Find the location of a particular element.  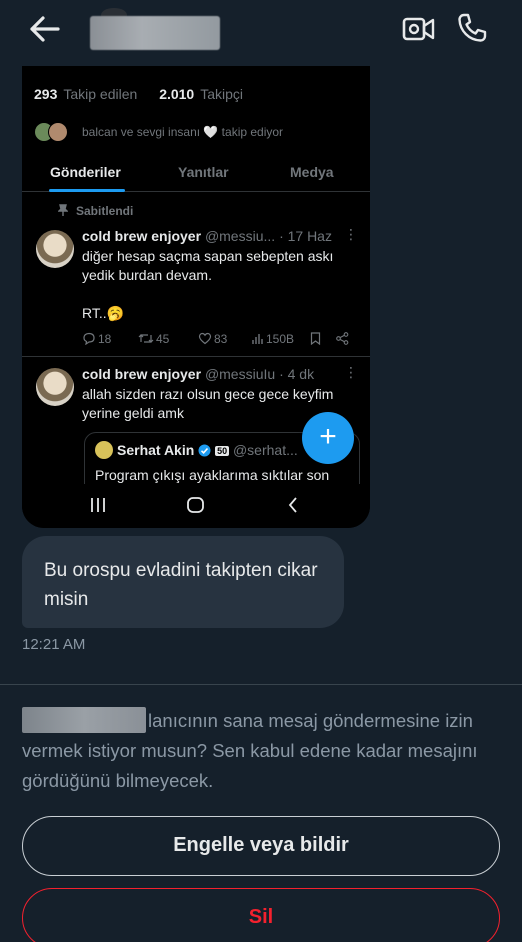

voice-call-button is located at coordinates (472, 28).